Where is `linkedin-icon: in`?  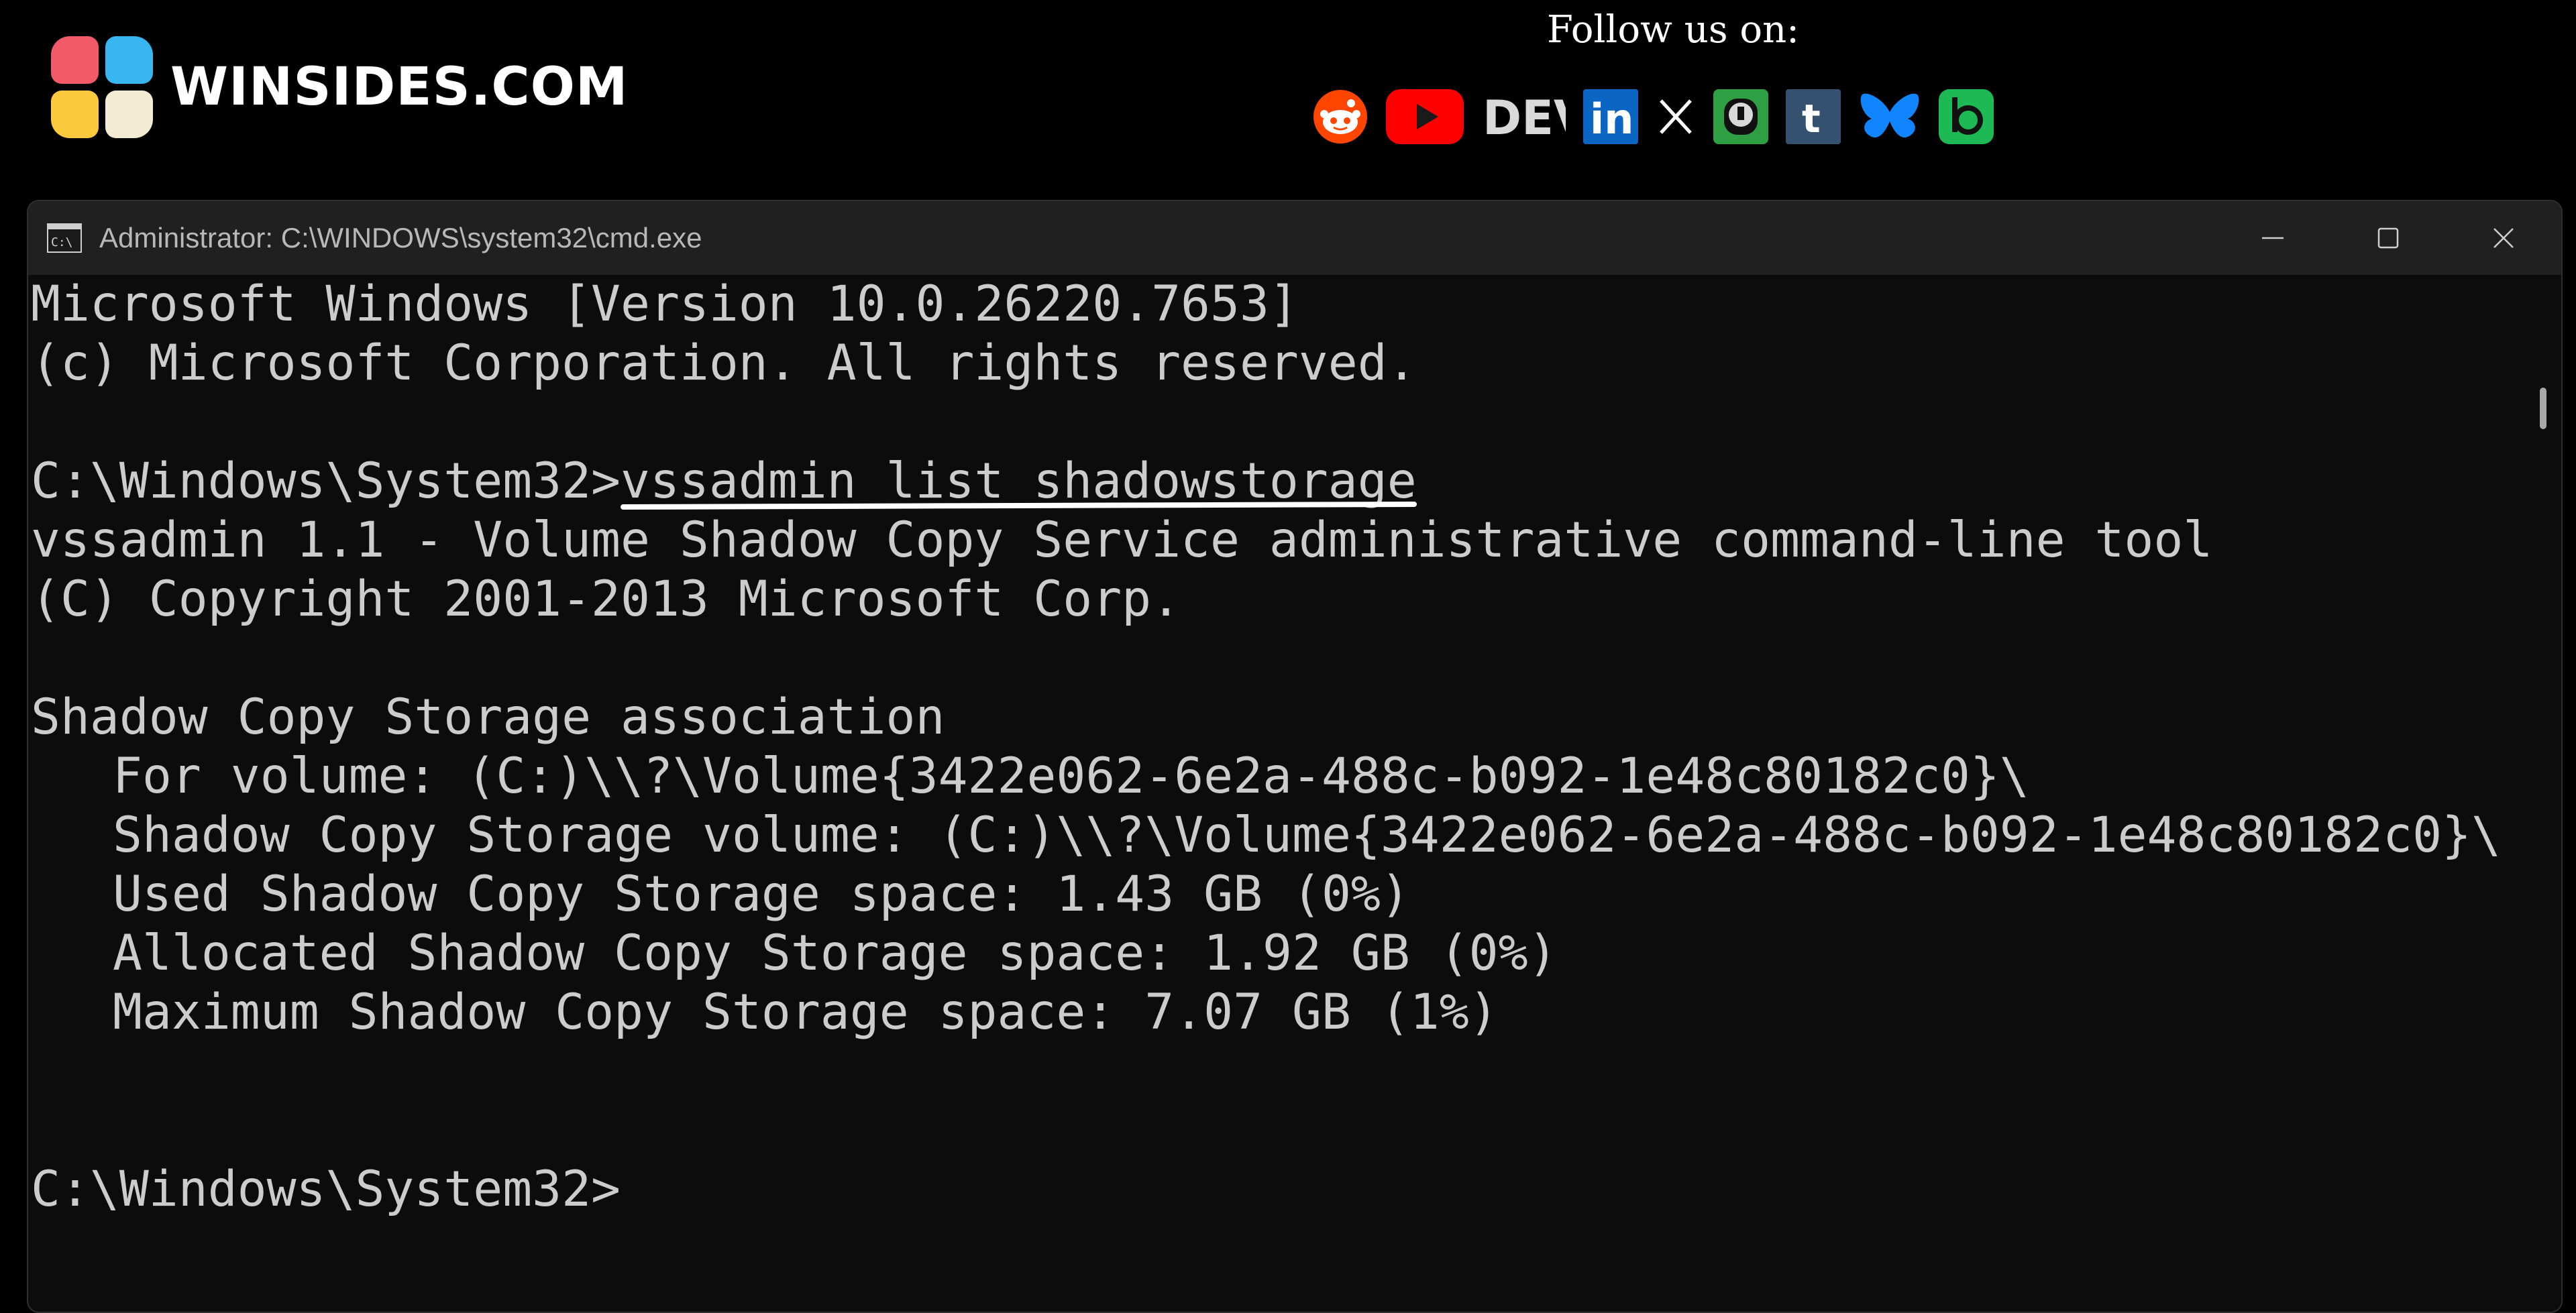 linkedin-icon: in is located at coordinates (1610, 116).